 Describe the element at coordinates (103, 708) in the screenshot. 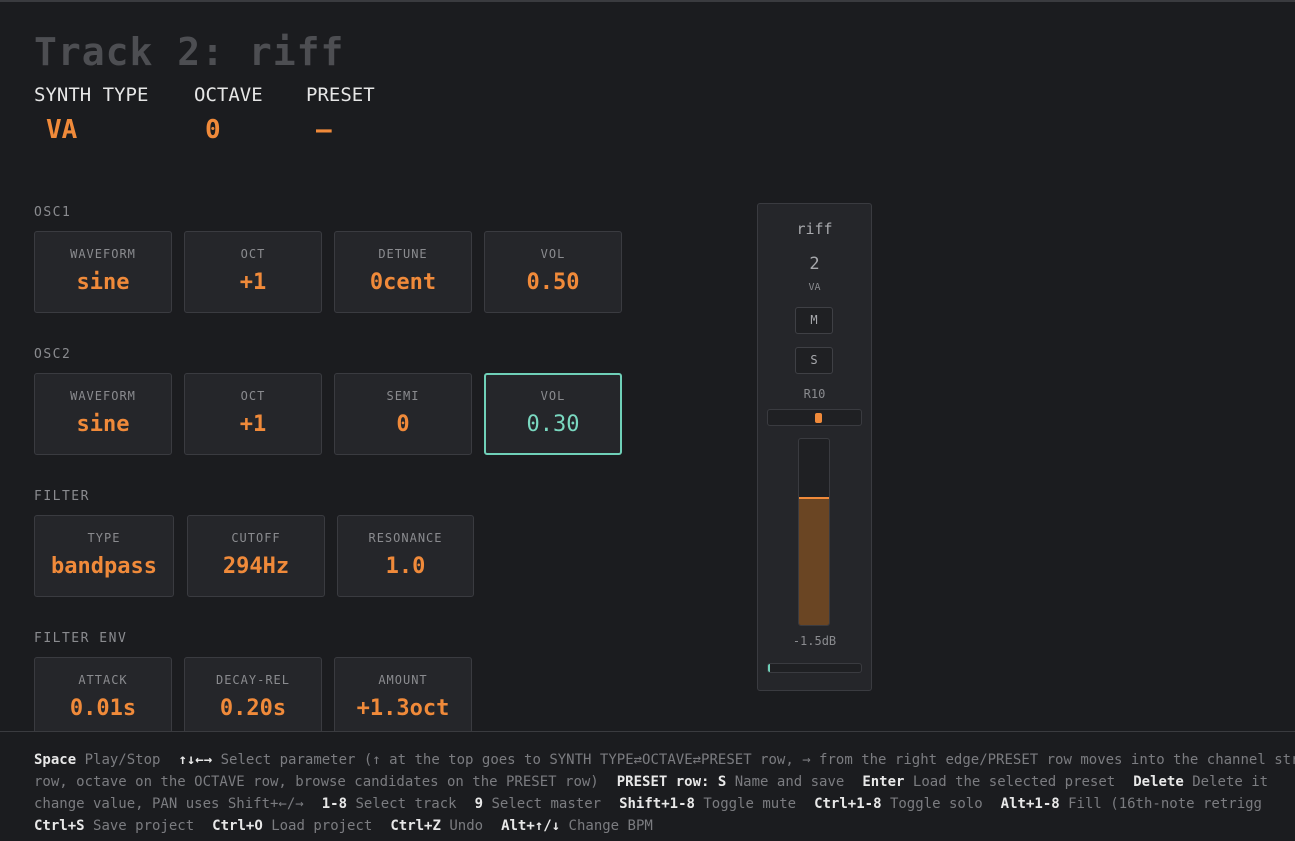

I see `param-value: 0.01s` at that location.